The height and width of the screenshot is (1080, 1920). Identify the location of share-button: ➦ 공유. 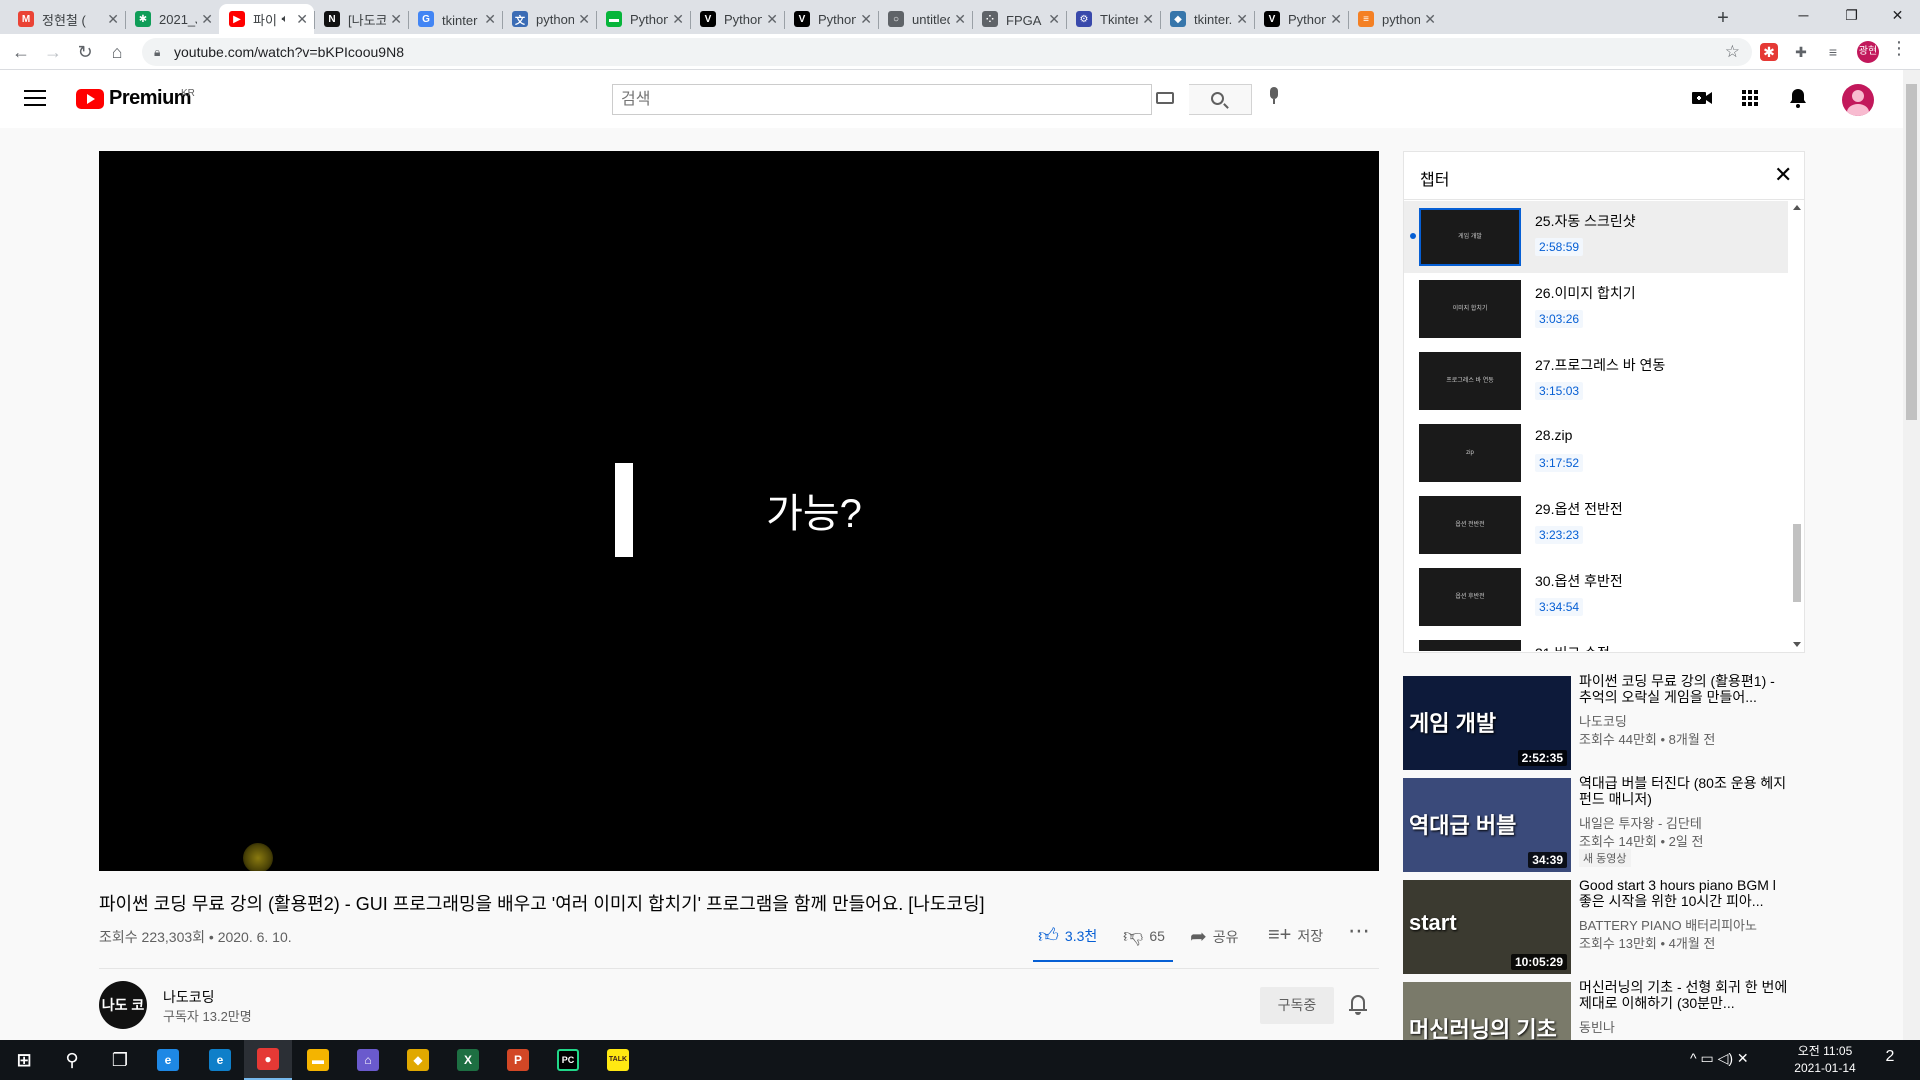
(1214, 936).